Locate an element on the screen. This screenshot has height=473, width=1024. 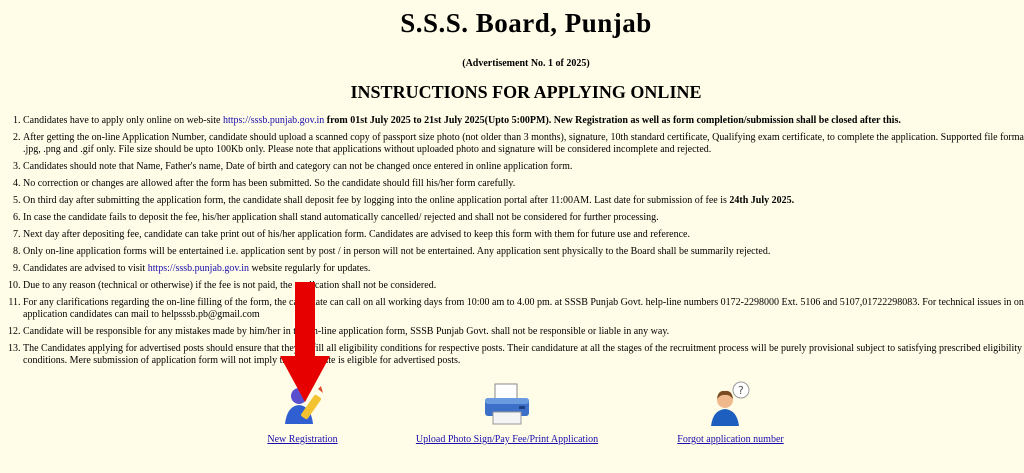
page-title: S.S.S. Board, Punjab is located at coordinates (526, 23).